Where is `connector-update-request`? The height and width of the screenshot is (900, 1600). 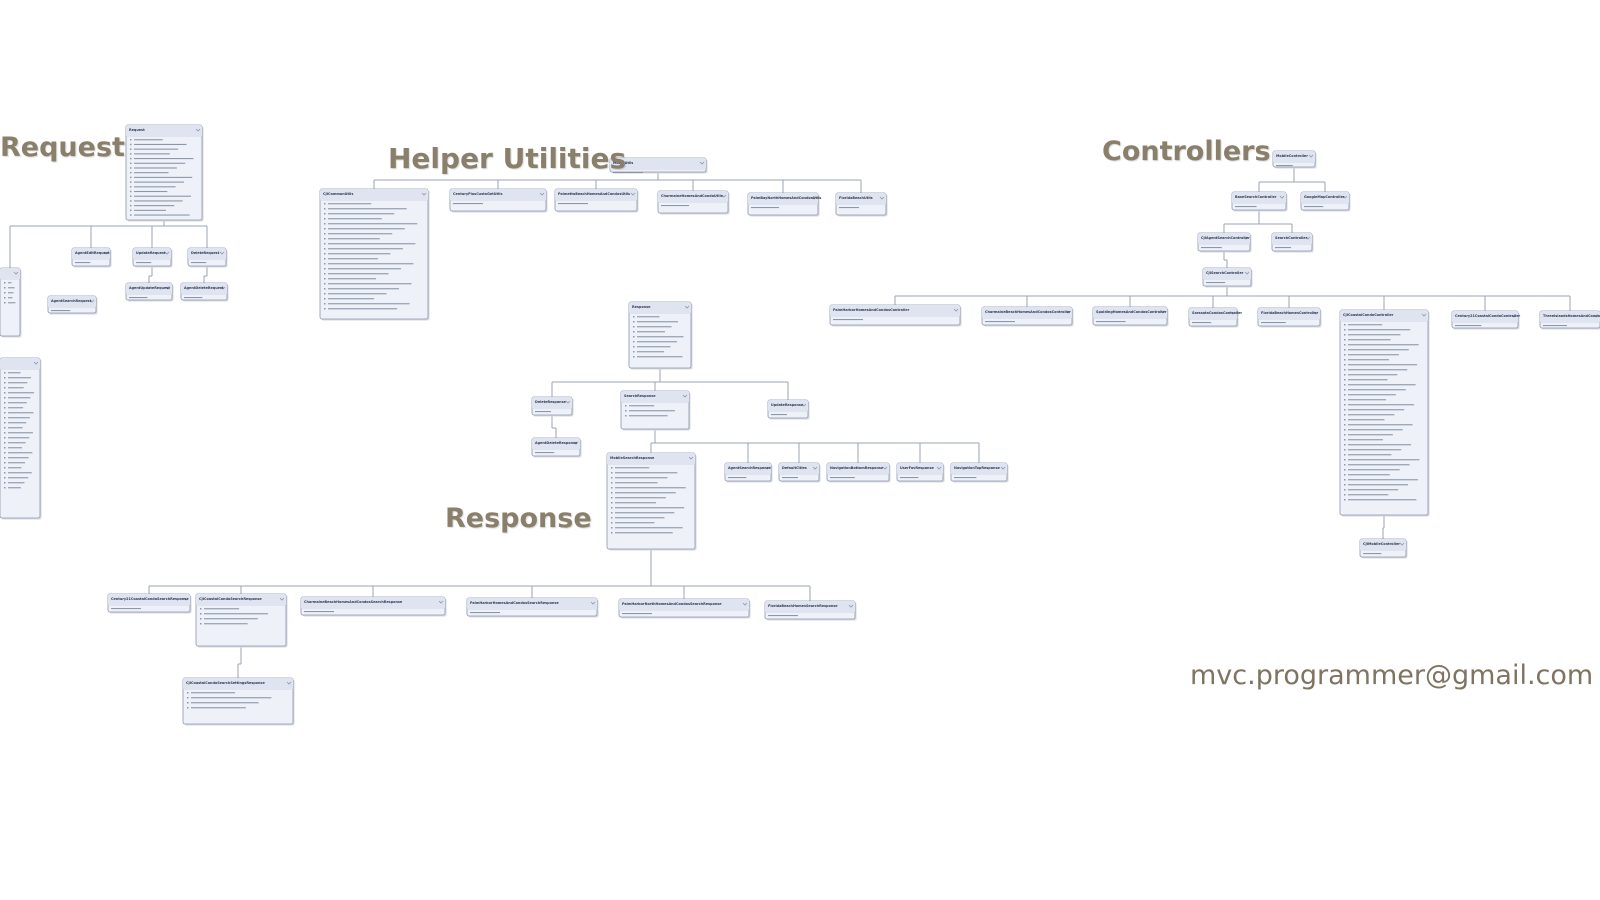 connector-update-request is located at coordinates (150, 274).